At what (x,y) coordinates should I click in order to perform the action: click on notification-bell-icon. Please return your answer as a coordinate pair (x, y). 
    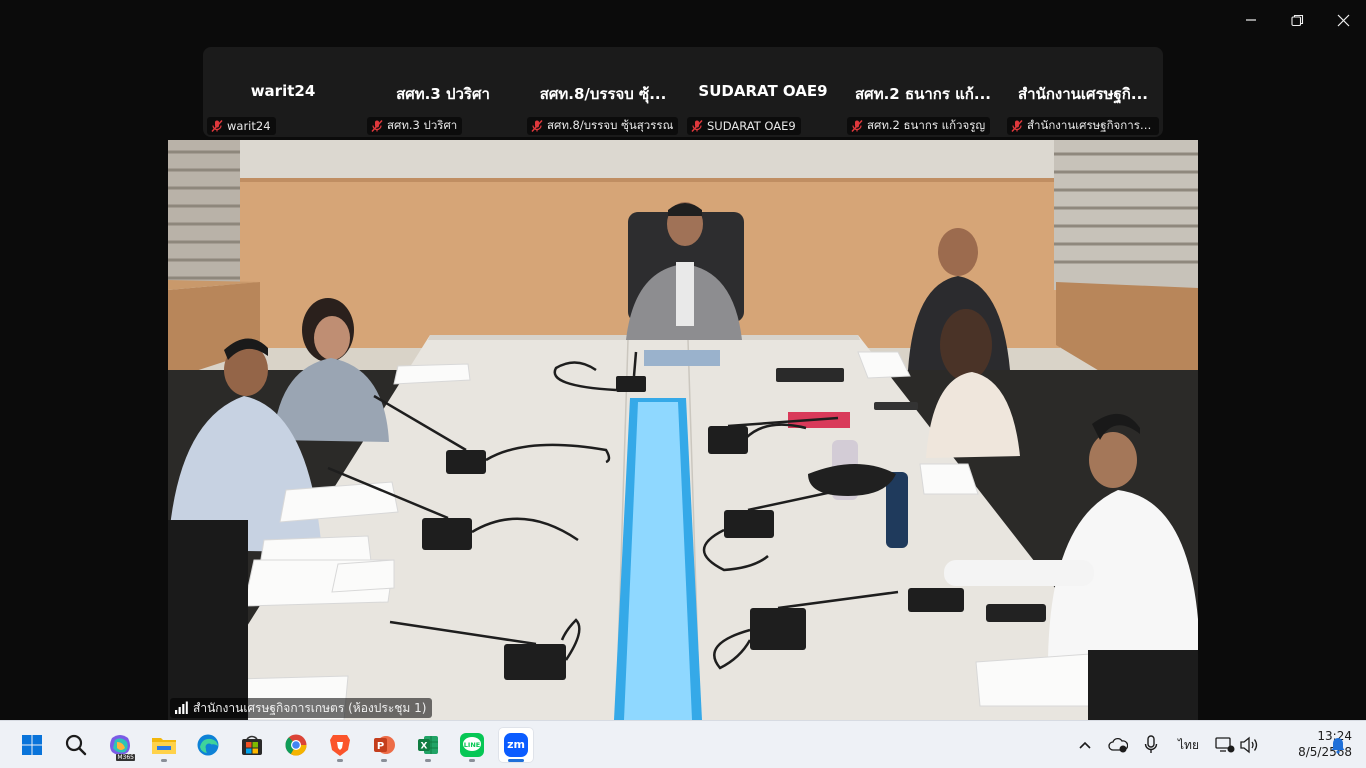
    Looking at the image, I should click on (1338, 745).